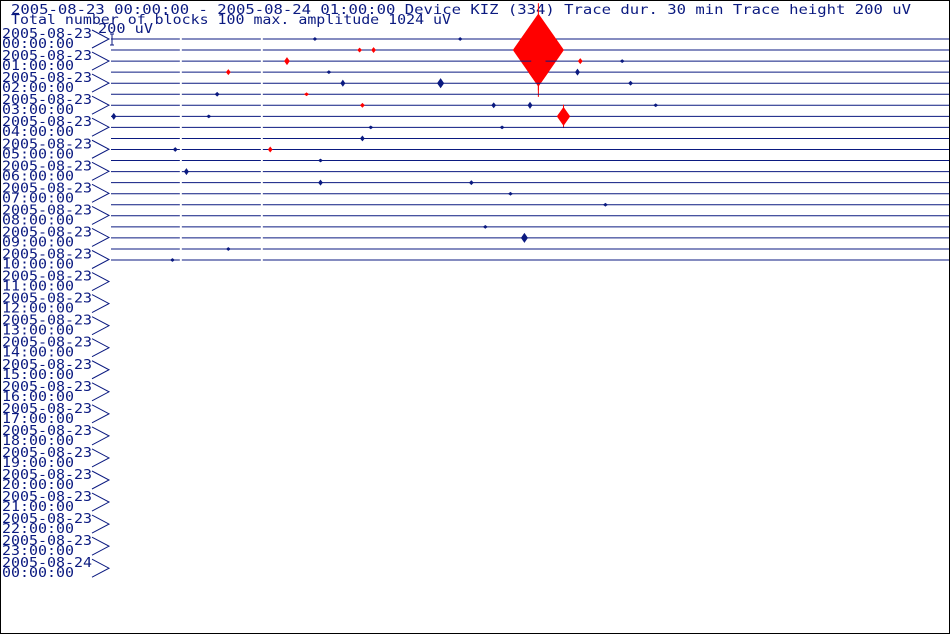 This screenshot has width=950, height=634. I want to click on hour-label-time: 00:00:00, so click(38, 573).